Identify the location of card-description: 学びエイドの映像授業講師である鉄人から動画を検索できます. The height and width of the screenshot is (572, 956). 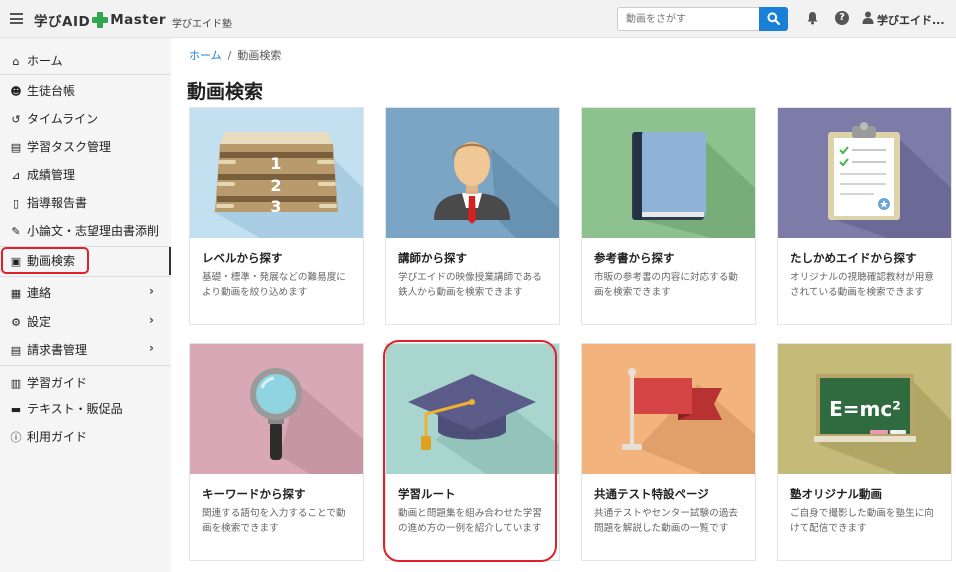
(470, 285).